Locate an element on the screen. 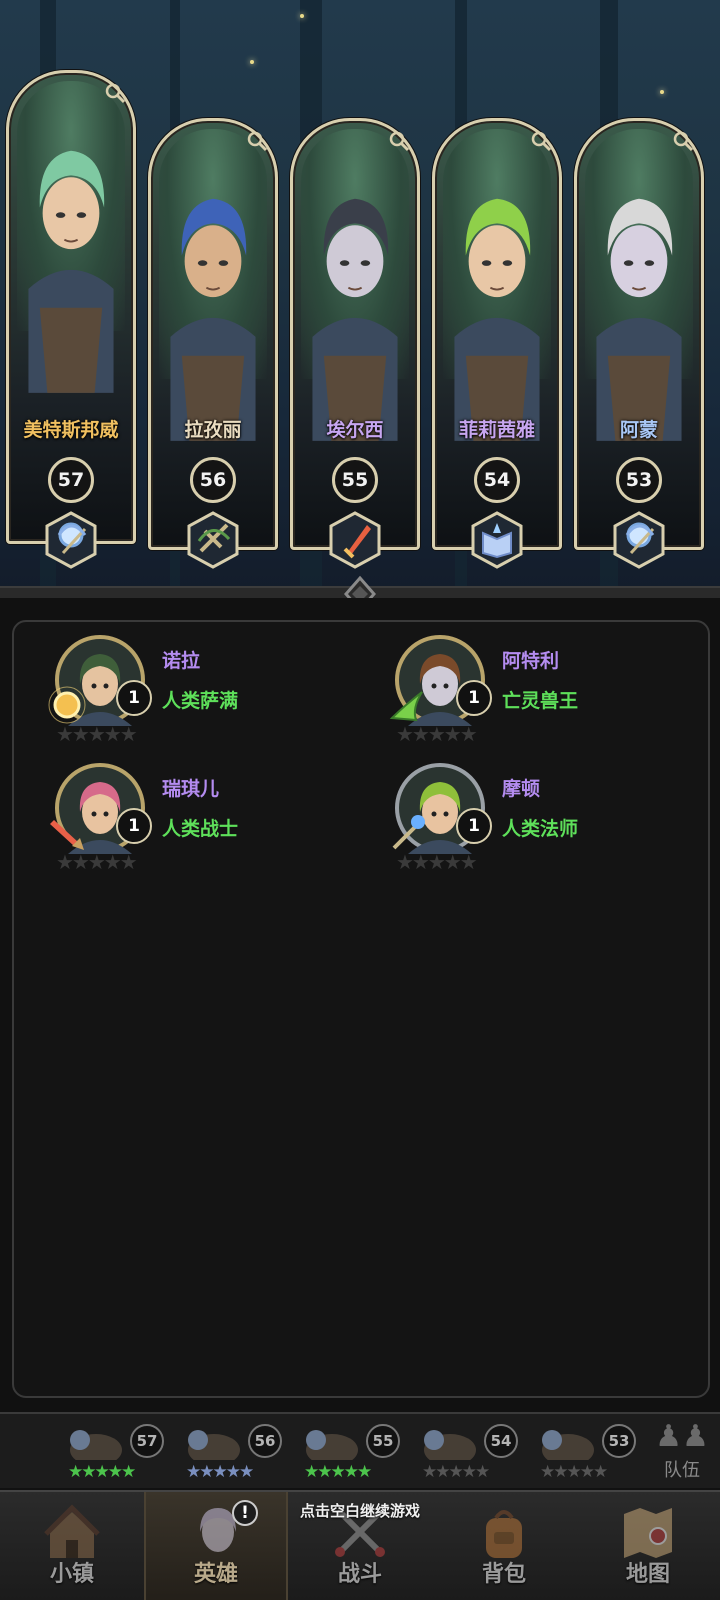  team-member-slot: 57 ★★★★★ is located at coordinates (110, 1452).